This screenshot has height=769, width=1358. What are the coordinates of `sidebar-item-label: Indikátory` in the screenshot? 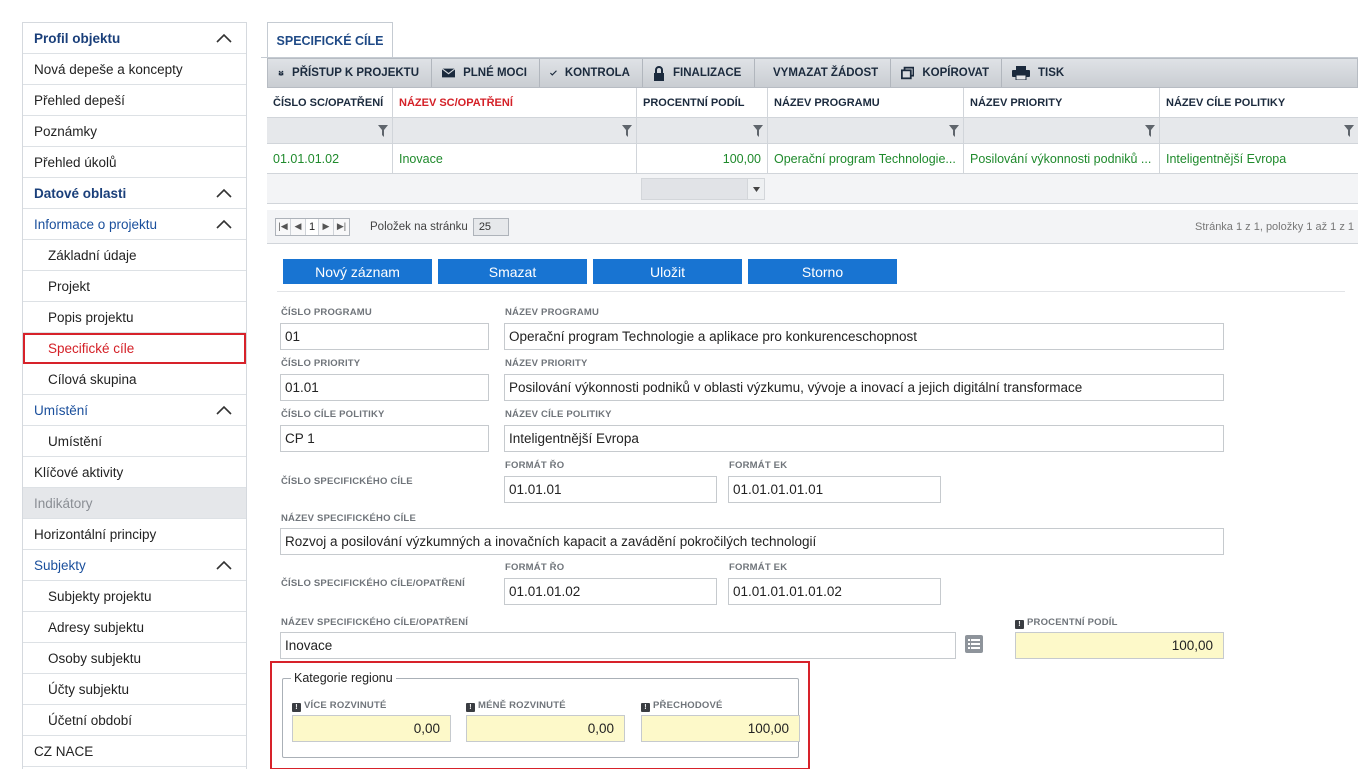 It's located at (63, 503).